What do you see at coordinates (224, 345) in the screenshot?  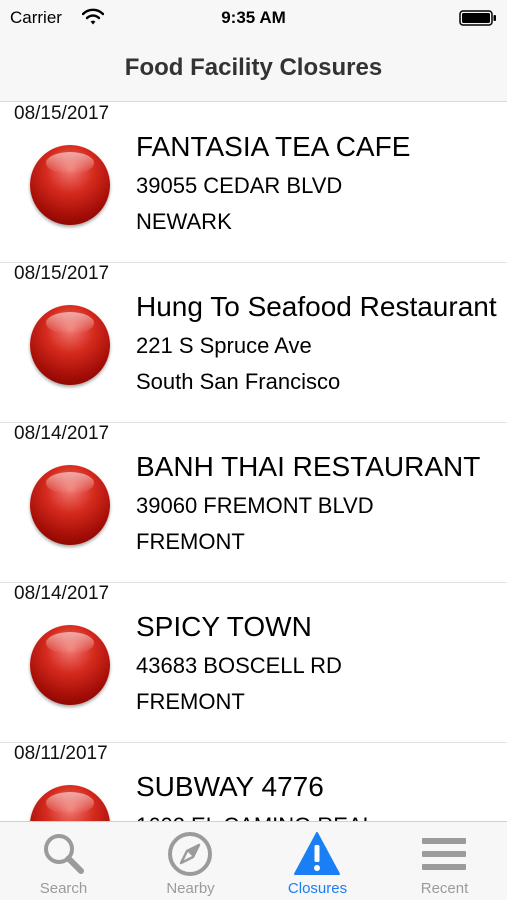 I see `facility-address: 221 S Spruce Ave` at bounding box center [224, 345].